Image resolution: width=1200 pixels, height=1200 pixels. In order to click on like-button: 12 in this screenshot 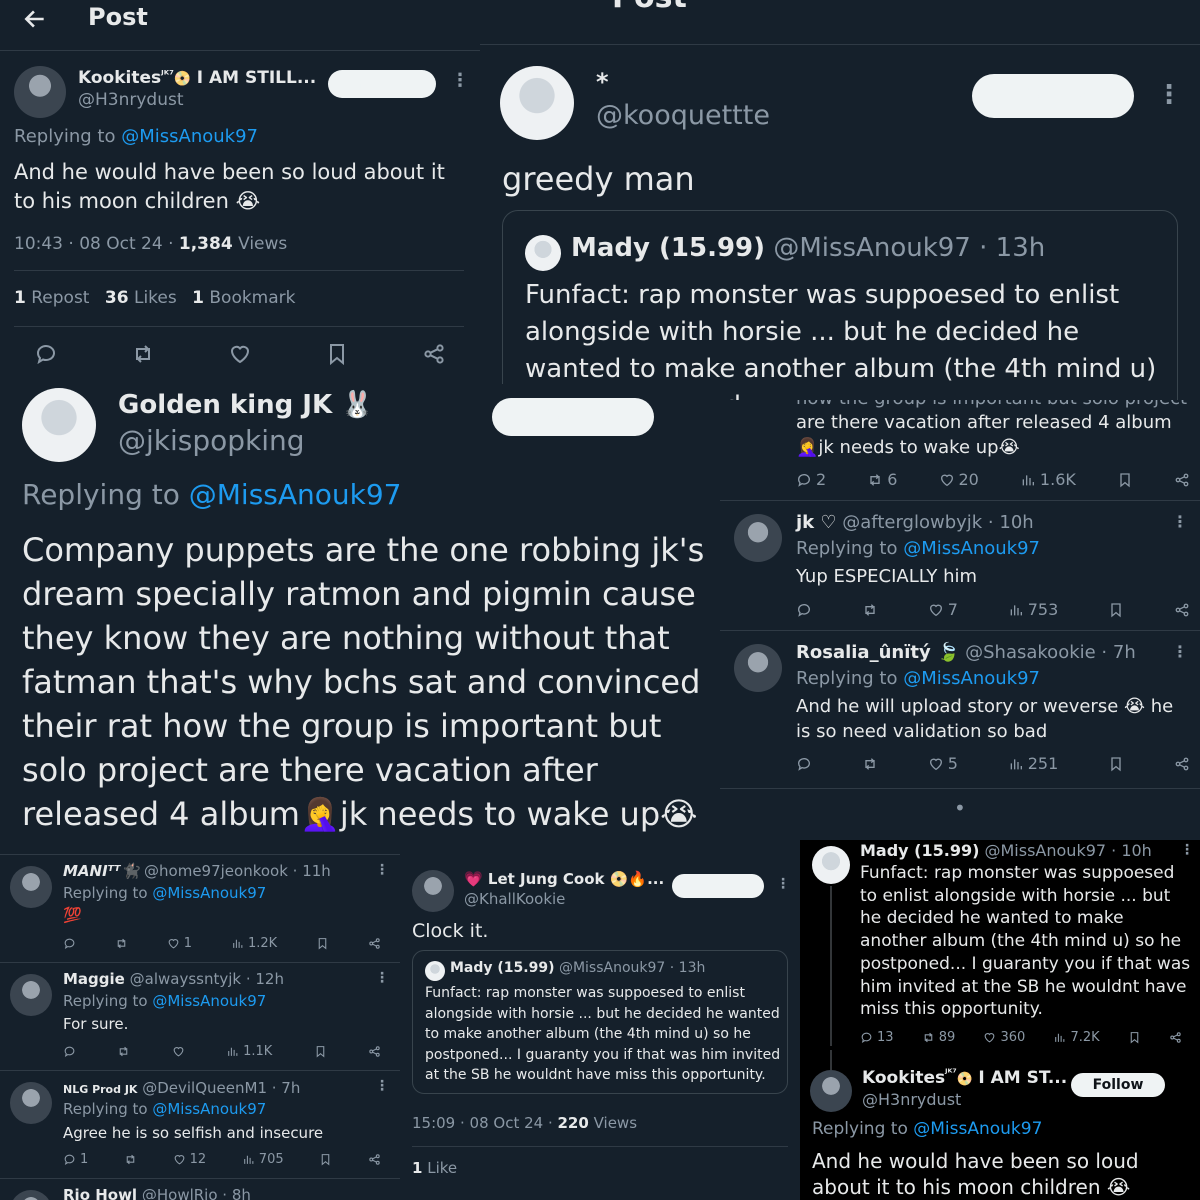, I will do `click(189, 1159)`.